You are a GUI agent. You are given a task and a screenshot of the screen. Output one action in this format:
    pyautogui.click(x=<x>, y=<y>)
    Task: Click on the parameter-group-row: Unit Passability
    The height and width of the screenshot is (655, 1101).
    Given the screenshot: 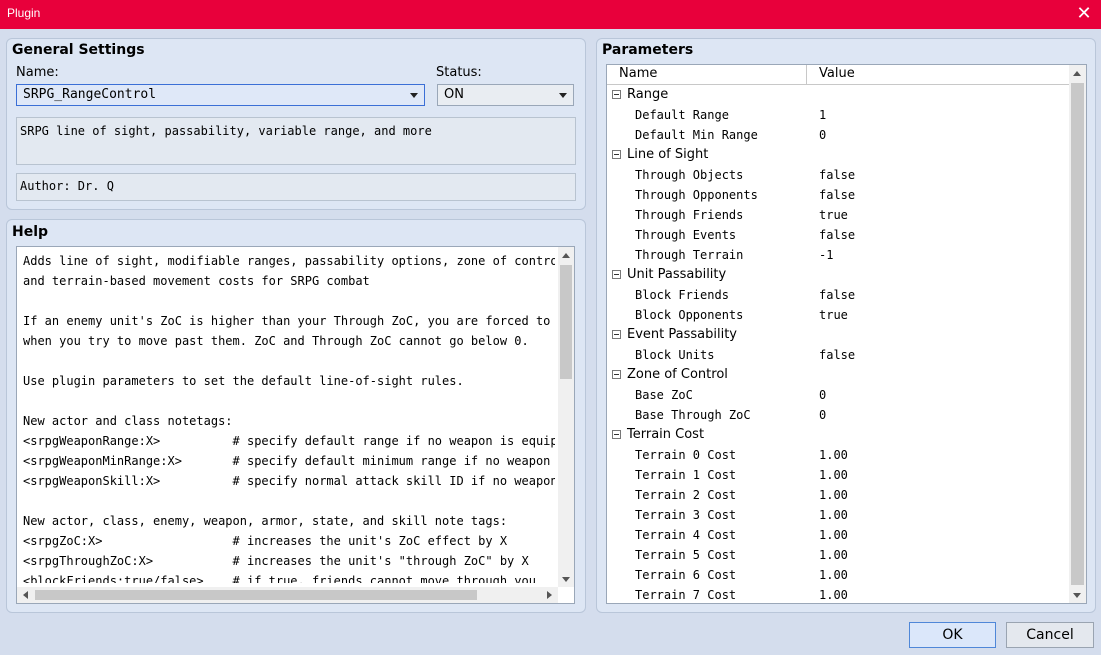 What is the action you would take?
    pyautogui.click(x=838, y=275)
    